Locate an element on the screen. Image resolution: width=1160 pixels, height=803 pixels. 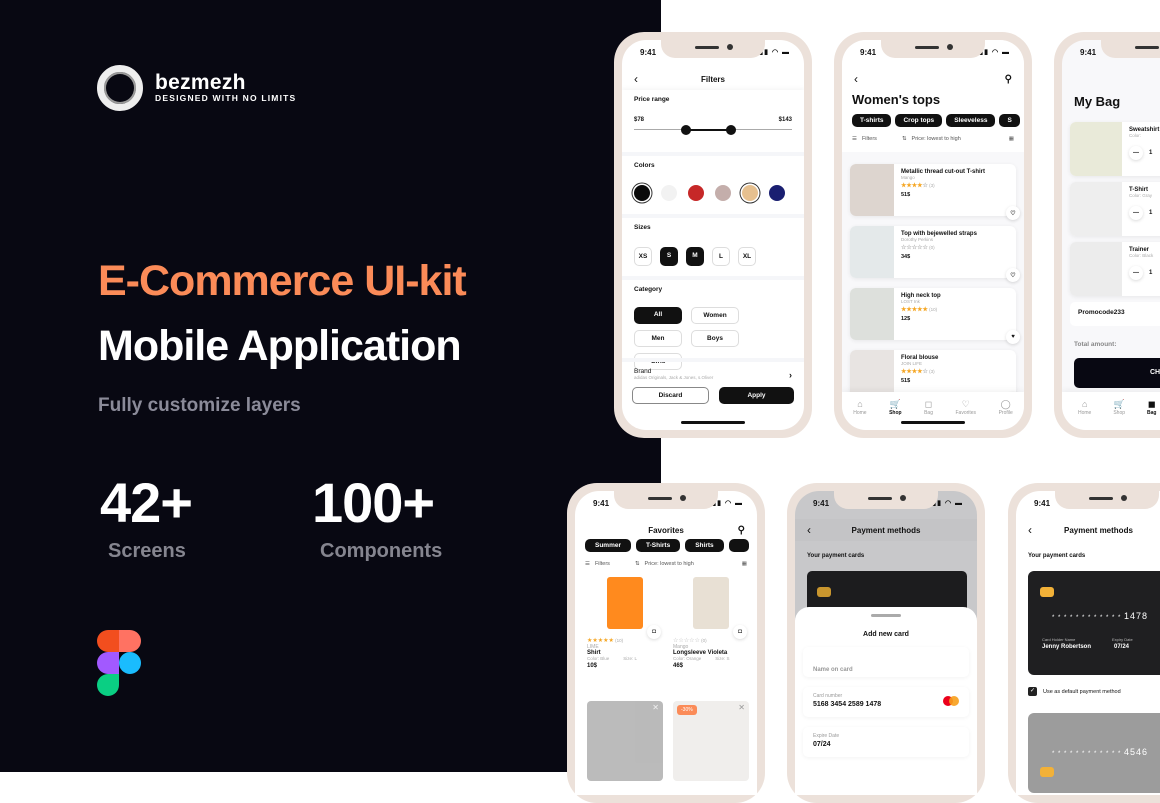
category-option: Women is located at coordinates (715, 315).